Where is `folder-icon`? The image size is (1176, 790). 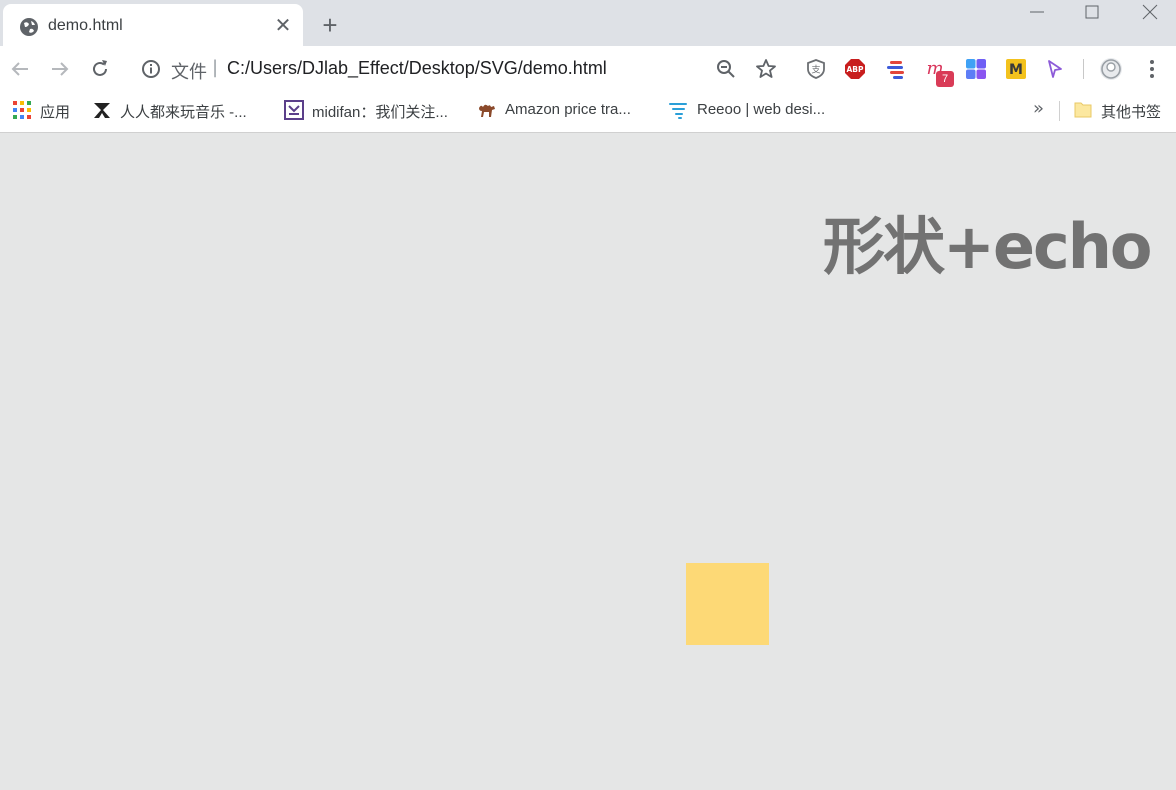
folder-icon is located at coordinates (1083, 110).